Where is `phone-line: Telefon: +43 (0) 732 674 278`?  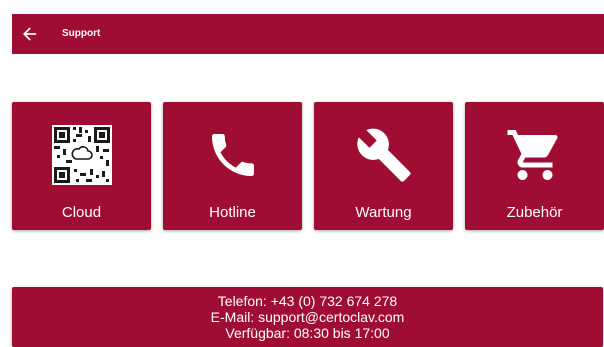 phone-line: Telefon: +43 (0) 732 674 278 is located at coordinates (307, 301).